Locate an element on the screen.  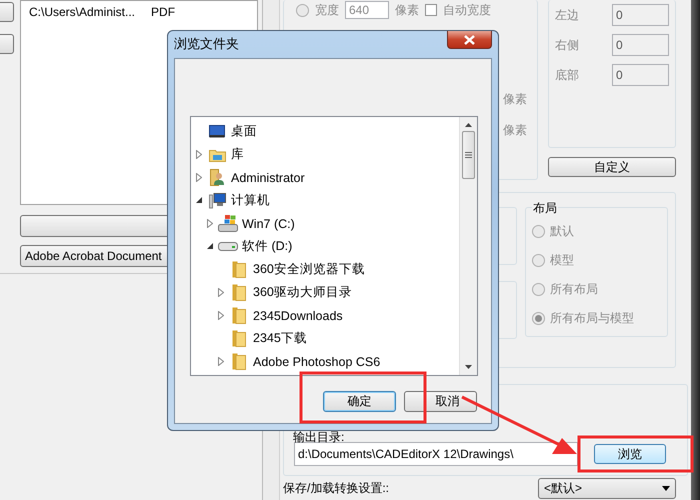
margin-label: 右侧 is located at coordinates (567, 45).